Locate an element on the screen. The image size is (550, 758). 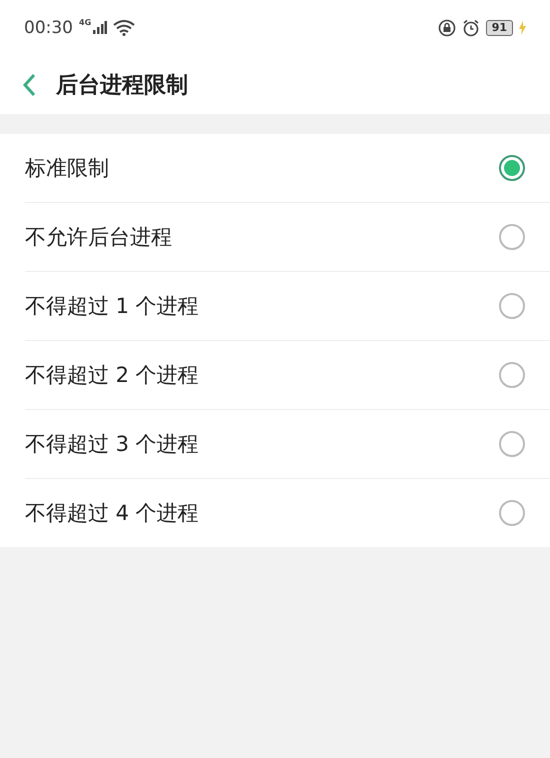
signal-icon is located at coordinates (100, 28).